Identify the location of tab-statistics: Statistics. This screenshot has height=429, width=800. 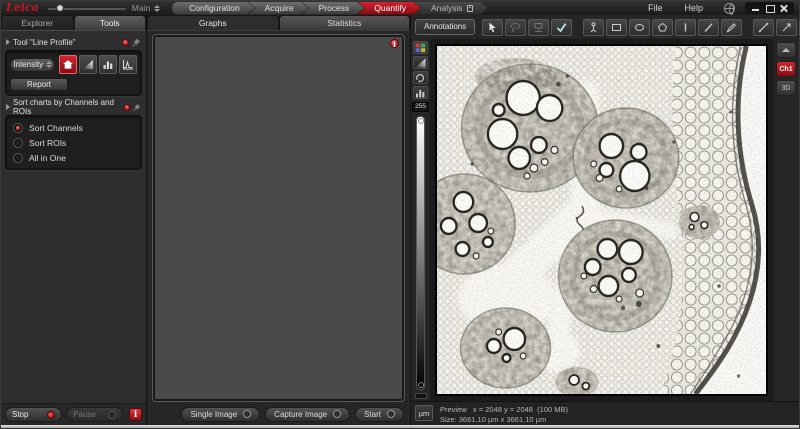
(344, 22).